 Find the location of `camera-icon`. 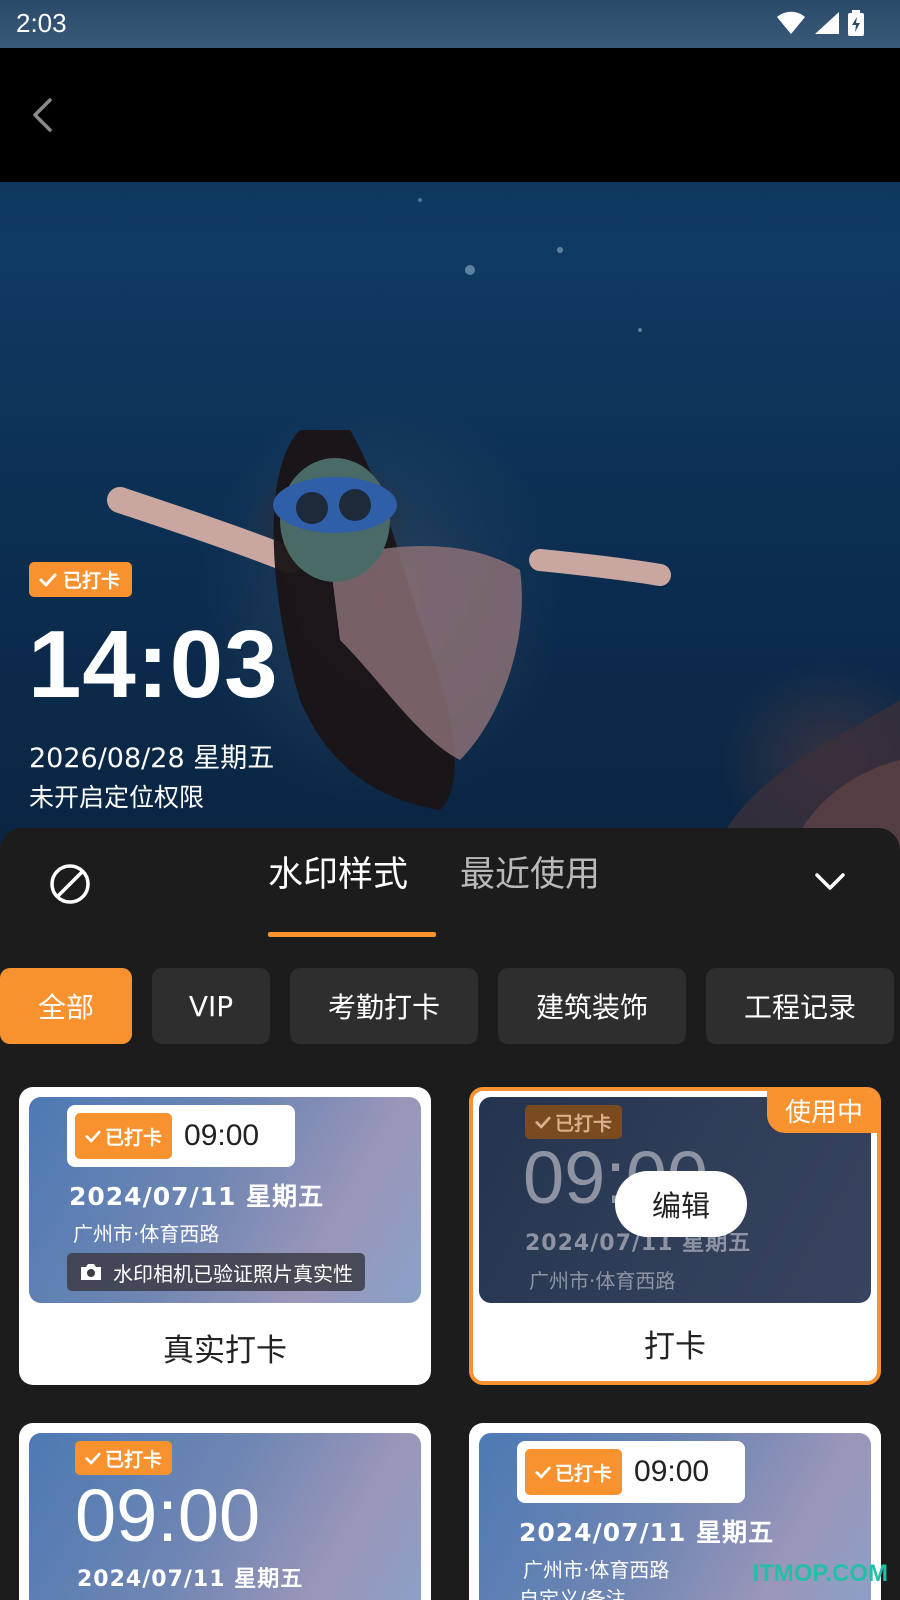

camera-icon is located at coordinates (91, 1272).